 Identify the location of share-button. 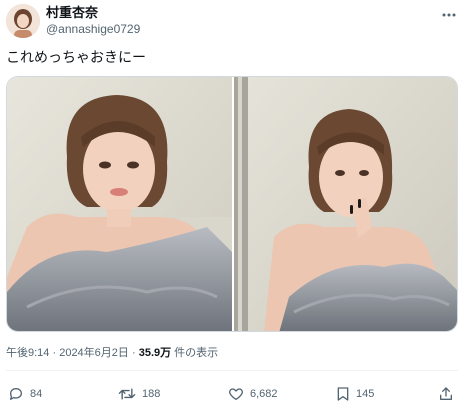
(446, 394).